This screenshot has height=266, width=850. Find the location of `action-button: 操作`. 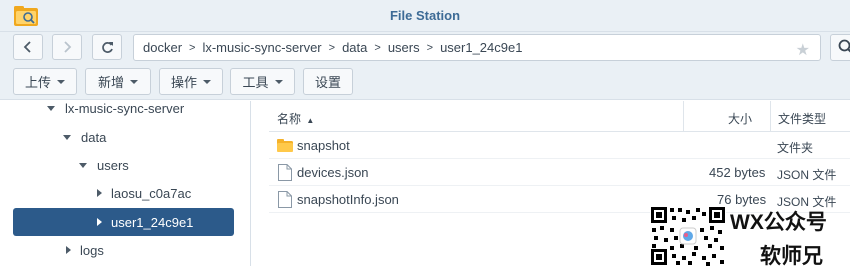

action-button: 操作 is located at coordinates (191, 81).